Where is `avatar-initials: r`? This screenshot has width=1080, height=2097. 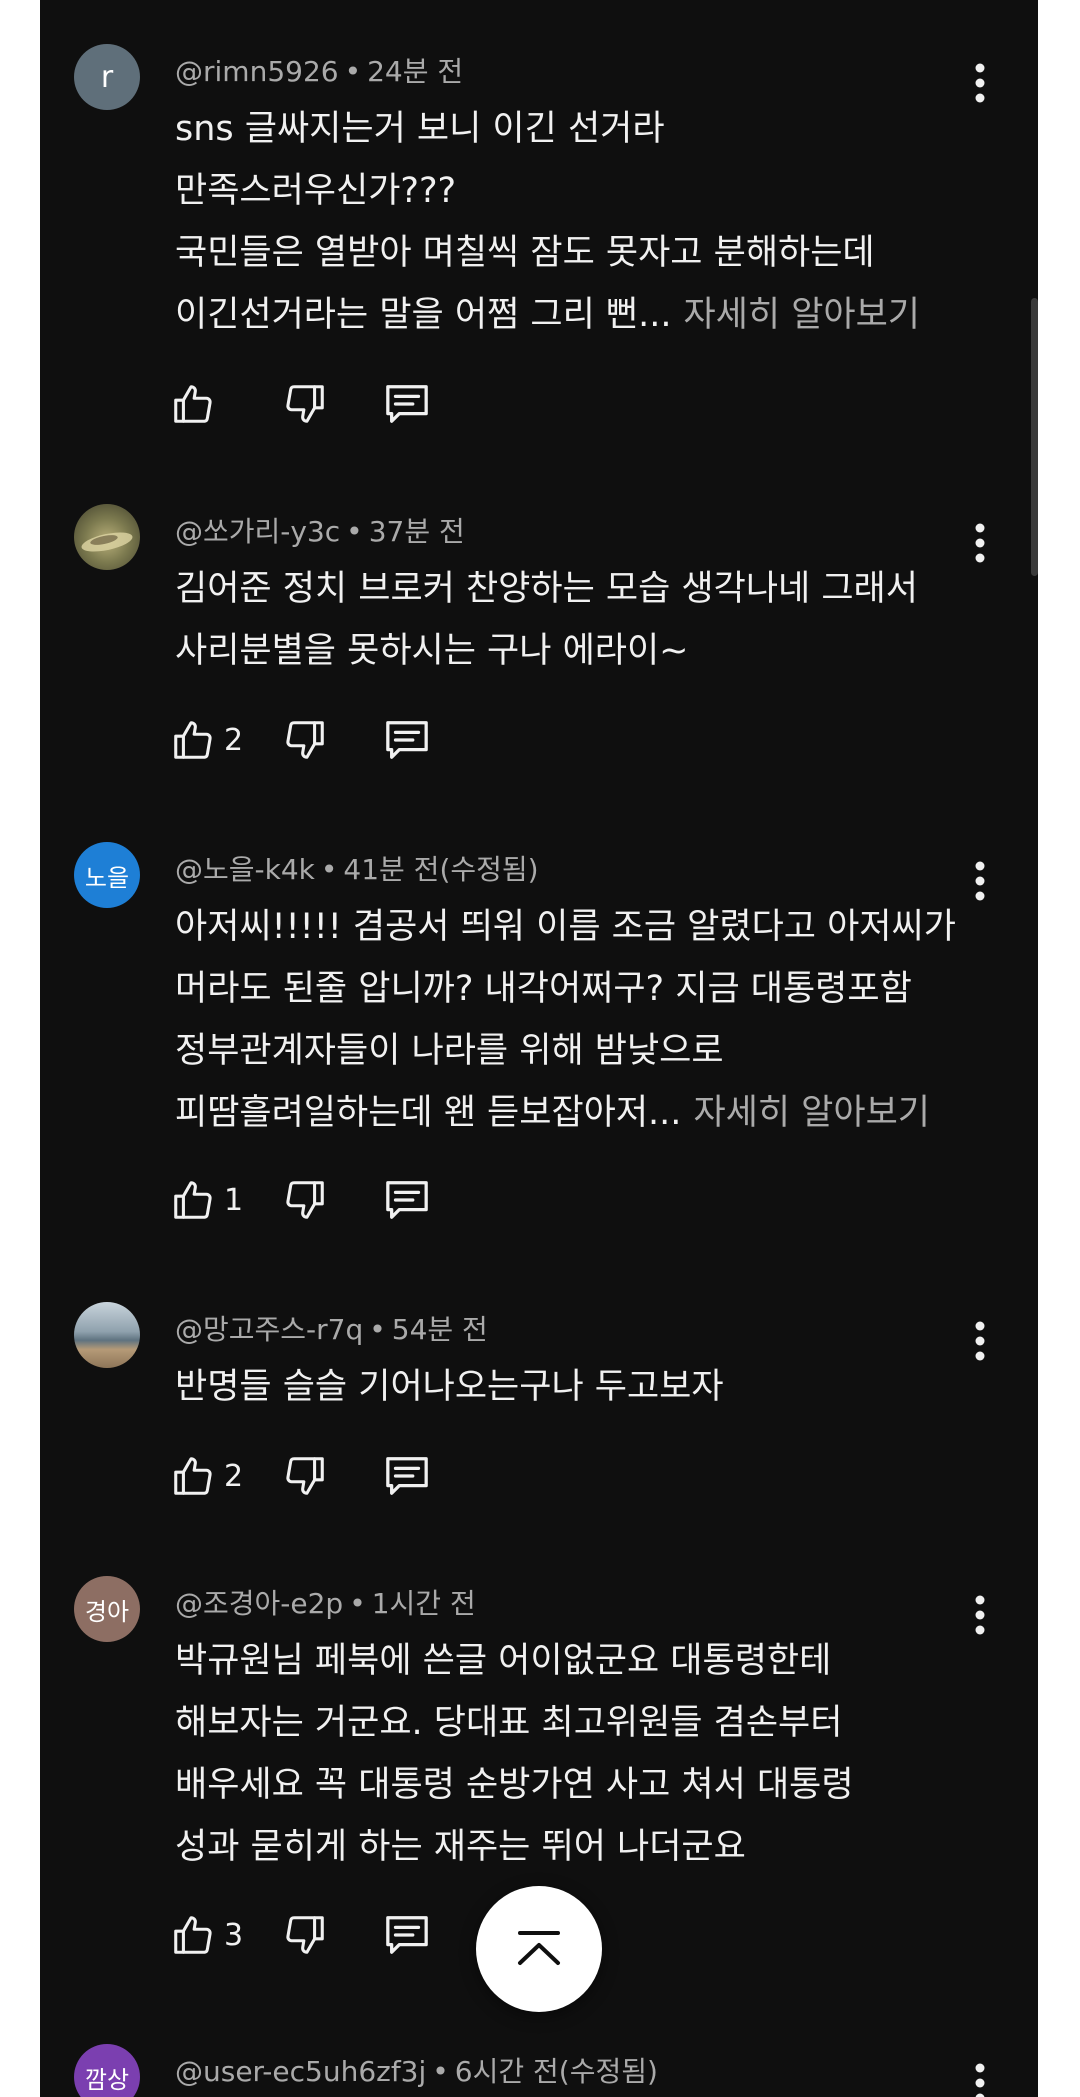
avatar-initials: r is located at coordinates (107, 77).